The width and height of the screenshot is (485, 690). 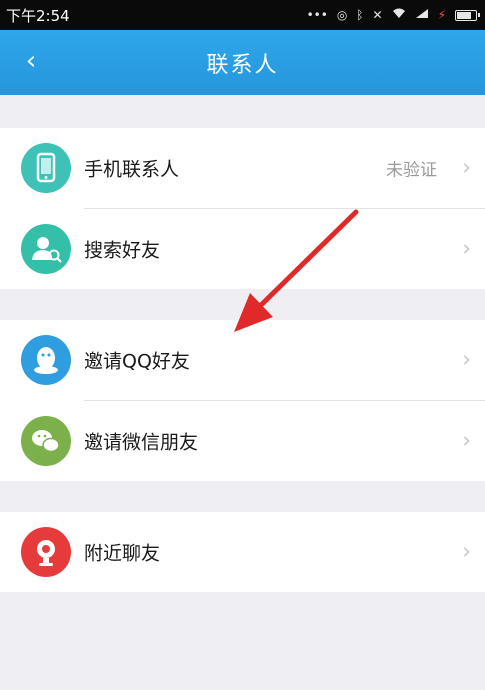 What do you see at coordinates (441, 15) in the screenshot?
I see `charging-icon: ⚡` at bounding box center [441, 15].